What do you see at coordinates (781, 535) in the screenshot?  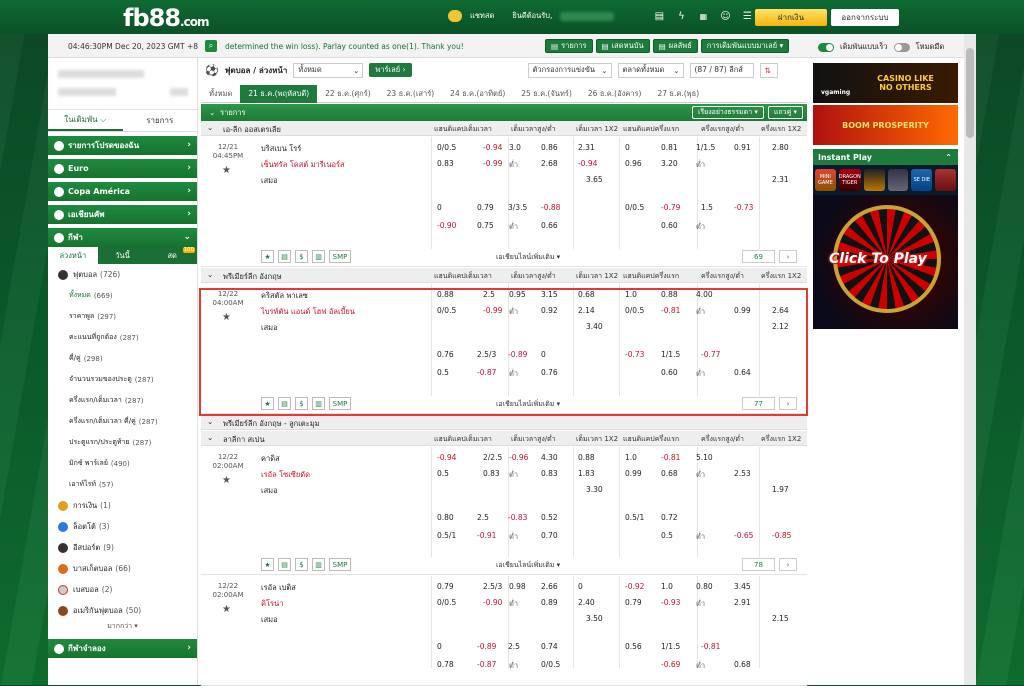 I see `odds-value: -0.85` at bounding box center [781, 535].